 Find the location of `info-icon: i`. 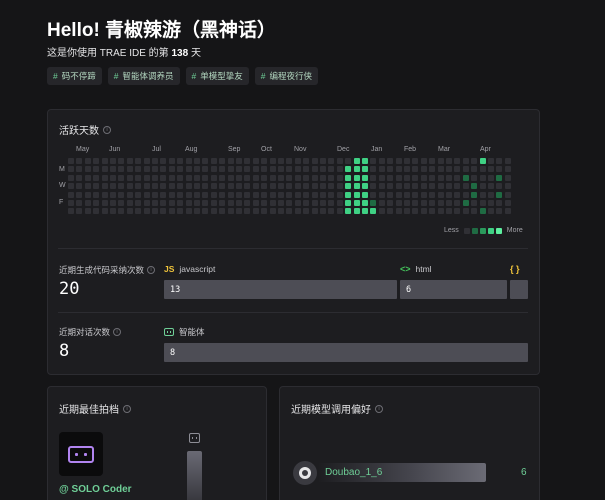

info-icon: i is located at coordinates (379, 408).